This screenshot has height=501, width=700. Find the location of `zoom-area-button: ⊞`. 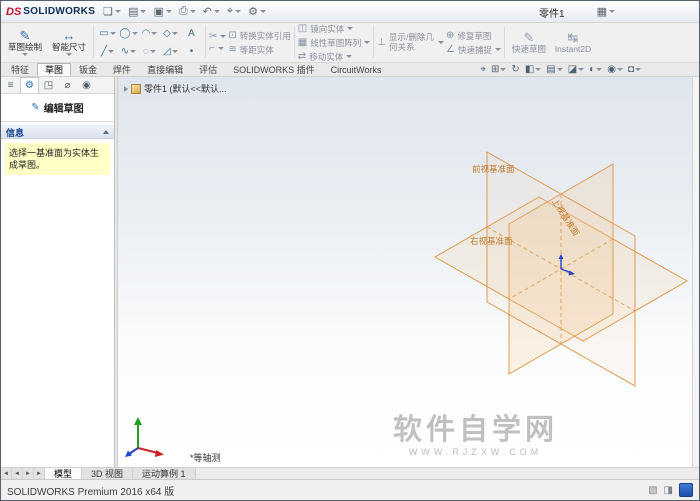

zoom-area-button: ⊞ is located at coordinates (499, 69).